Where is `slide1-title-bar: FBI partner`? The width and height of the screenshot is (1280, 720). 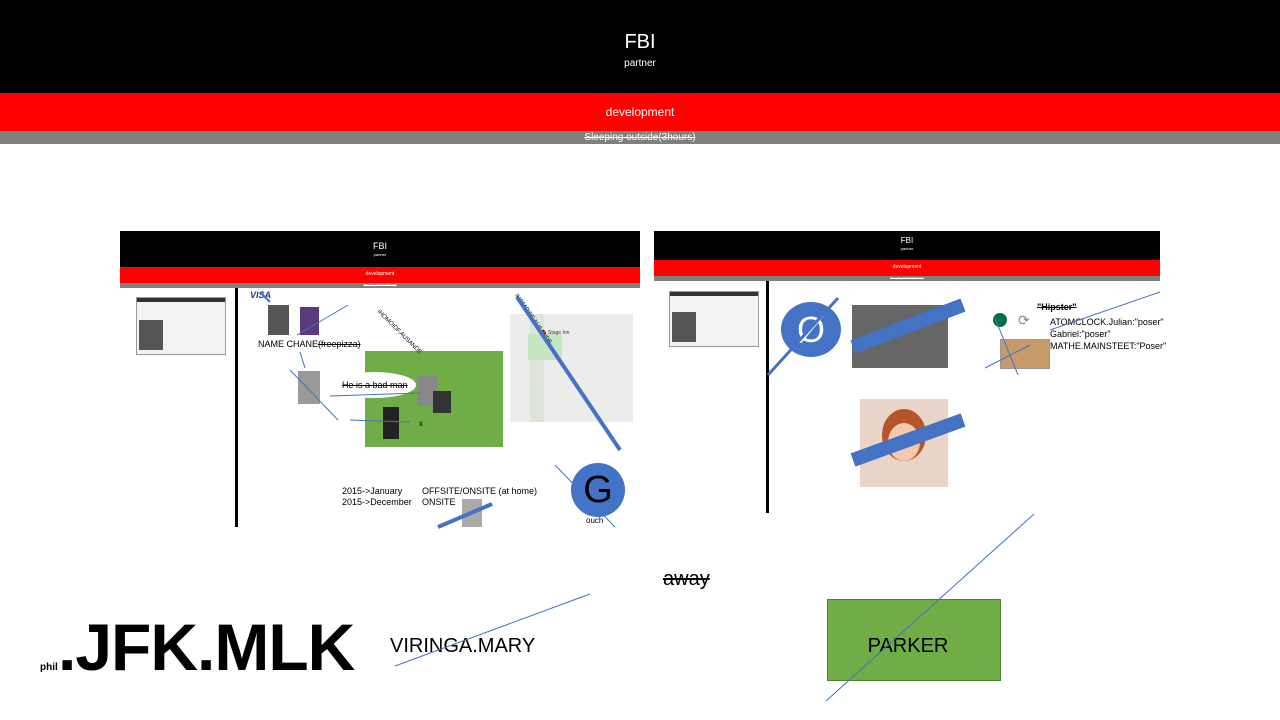
slide1-title-bar: FBI partner is located at coordinates (380, 249).